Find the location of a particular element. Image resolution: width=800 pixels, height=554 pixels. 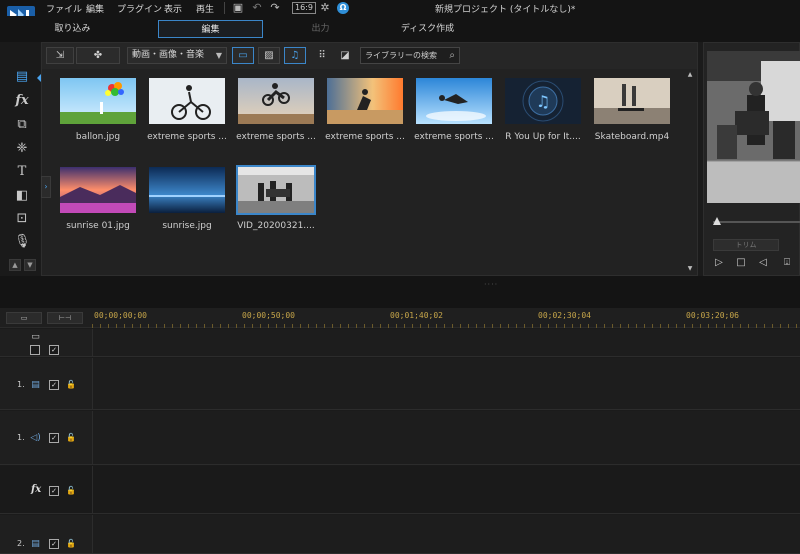

trim-button: トリム is located at coordinates (746, 245).